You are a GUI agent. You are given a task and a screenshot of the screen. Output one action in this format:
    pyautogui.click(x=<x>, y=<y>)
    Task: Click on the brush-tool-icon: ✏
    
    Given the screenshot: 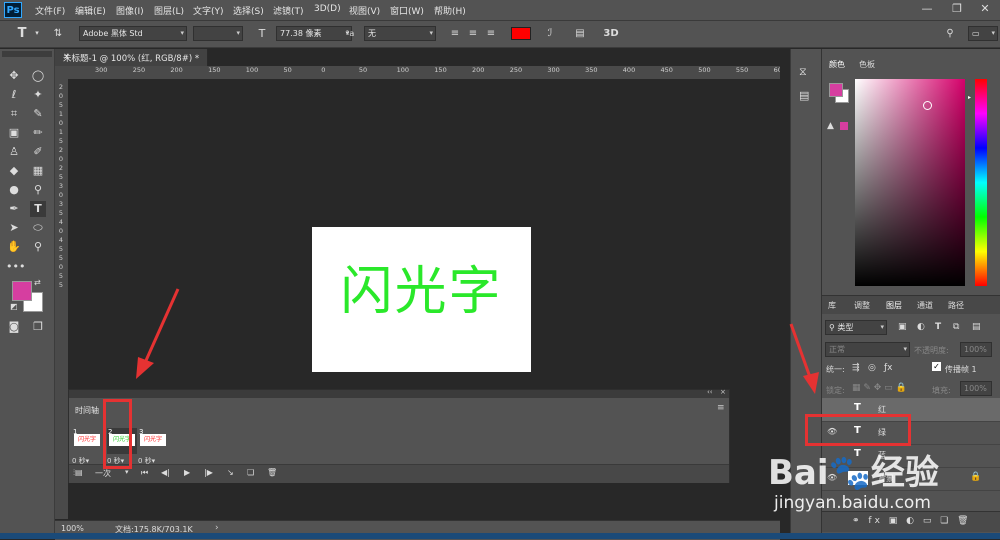 What is the action you would take?
    pyautogui.click(x=38, y=133)
    